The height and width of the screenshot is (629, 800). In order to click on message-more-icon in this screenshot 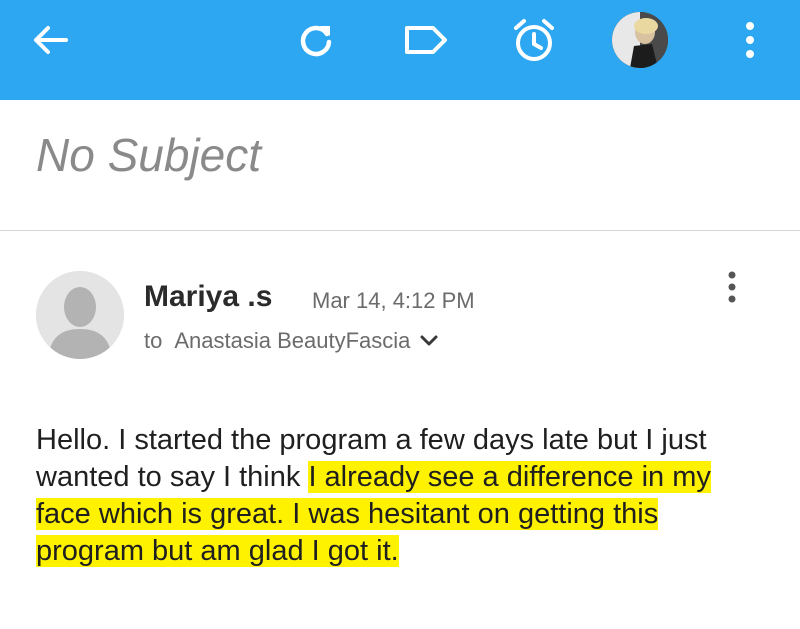, I will do `click(736, 288)`.